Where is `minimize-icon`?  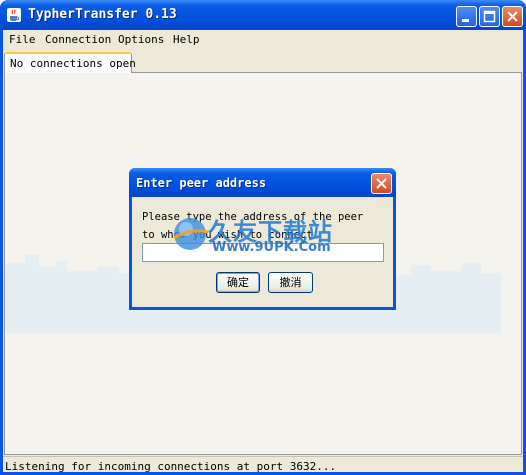 minimize-icon is located at coordinates (465, 20).